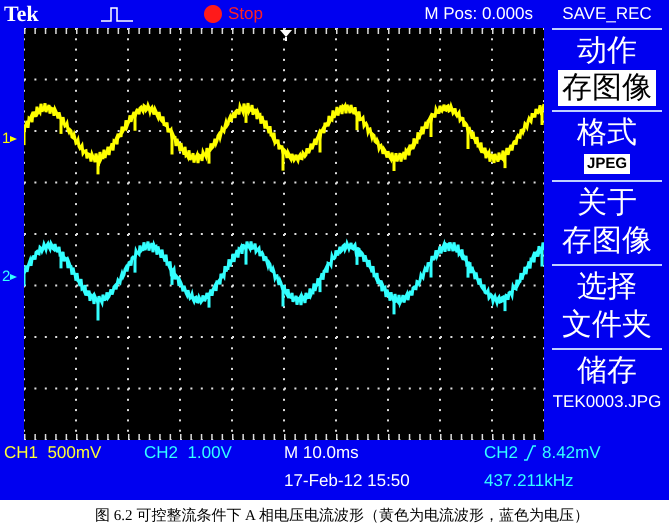 This screenshot has height=531, width=669. I want to click on pulse-icon, so click(117, 14).